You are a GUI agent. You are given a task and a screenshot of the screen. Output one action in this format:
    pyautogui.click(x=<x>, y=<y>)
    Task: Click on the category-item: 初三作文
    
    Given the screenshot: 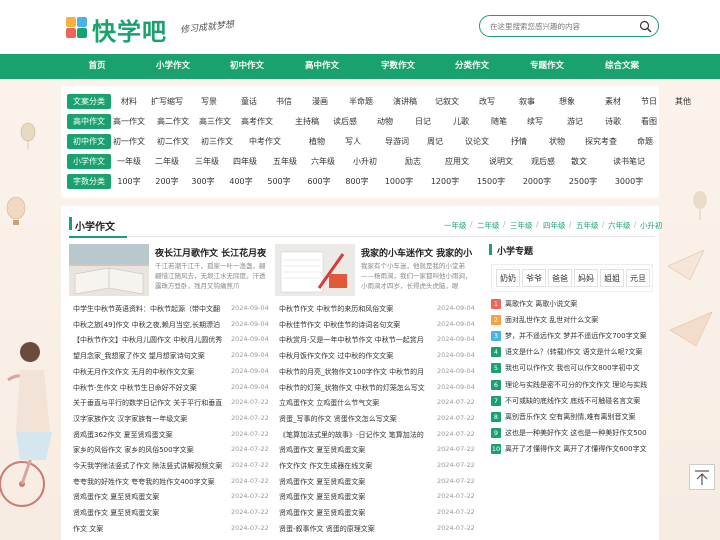 What is the action you would take?
    pyautogui.click(x=217, y=141)
    